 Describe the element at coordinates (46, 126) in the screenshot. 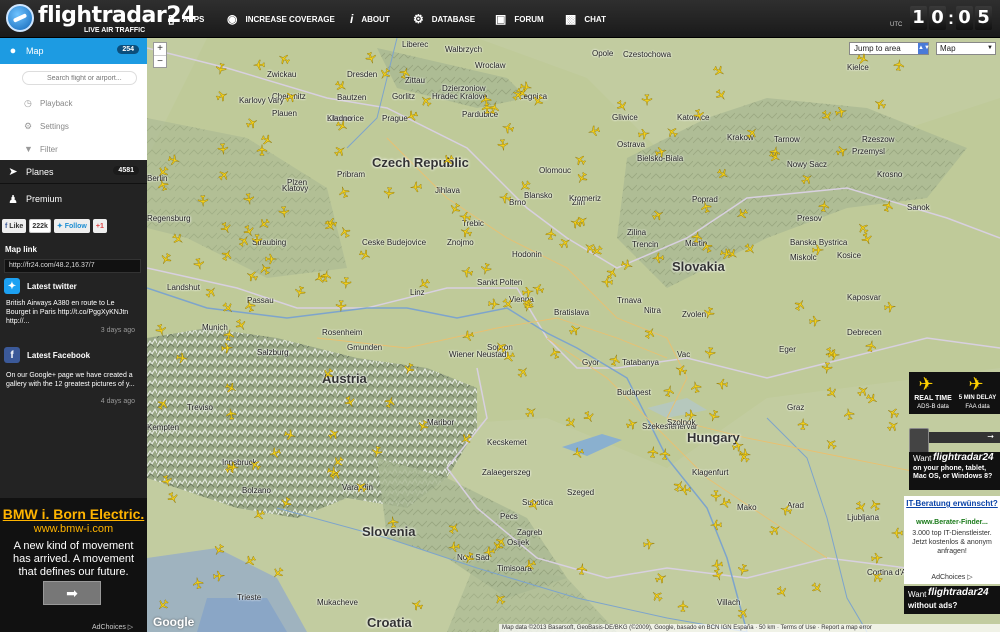

I see `submenu-settings: ⚙ Settings` at that location.